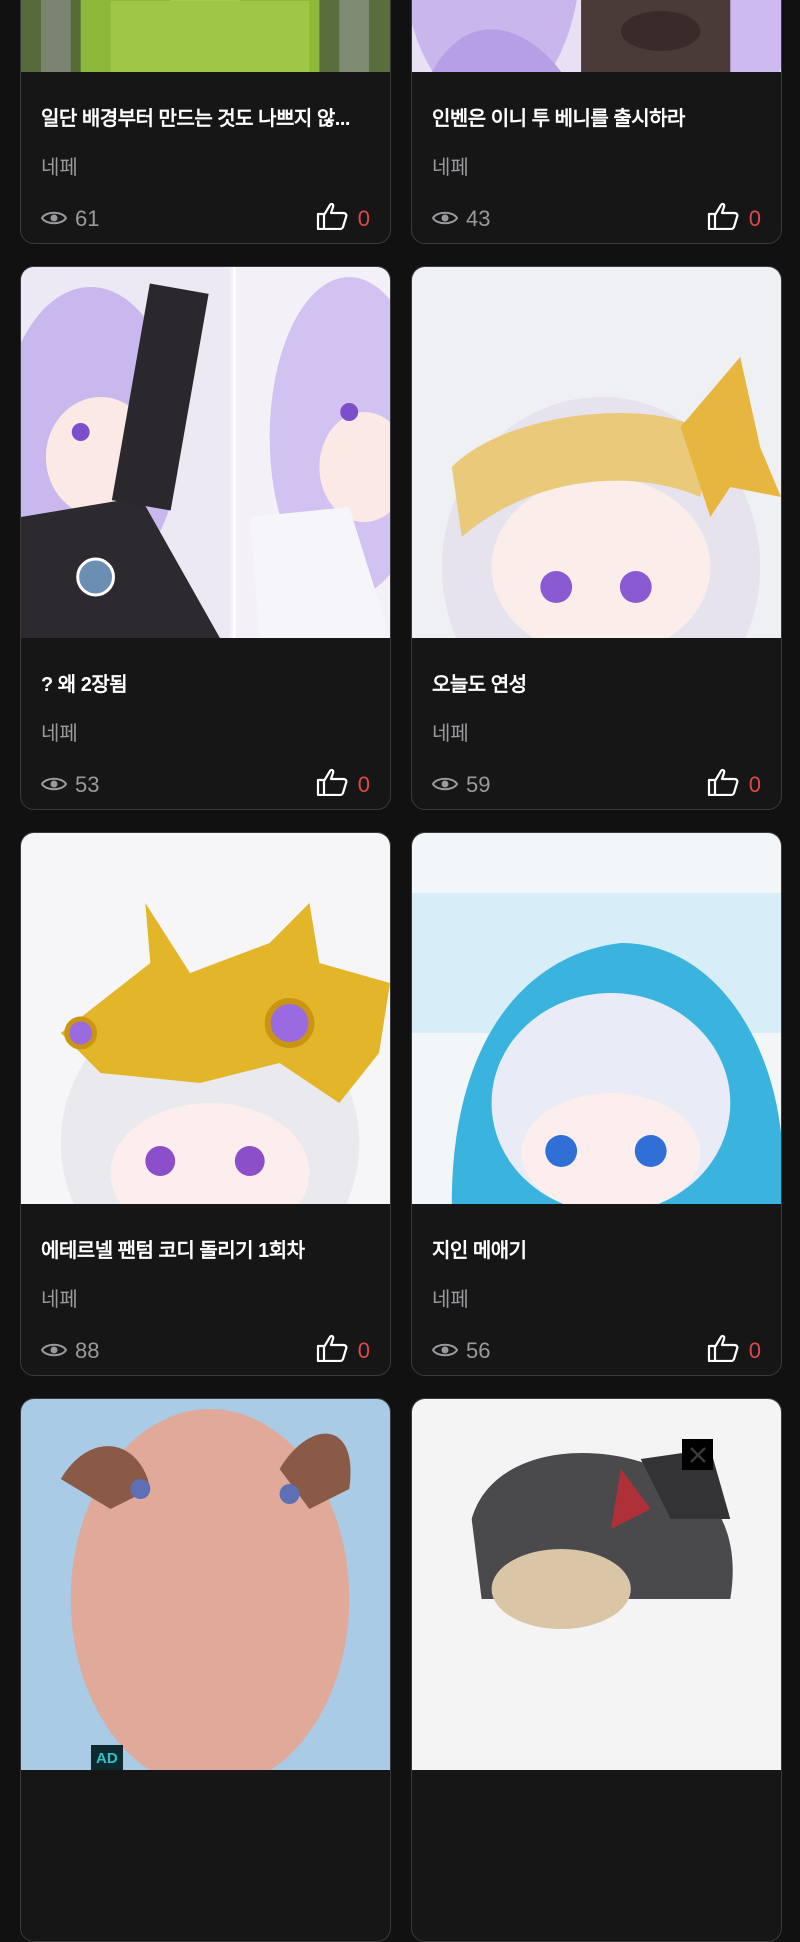  Describe the element at coordinates (461, 1351) in the screenshot. I see `view-count-group: 56` at that location.